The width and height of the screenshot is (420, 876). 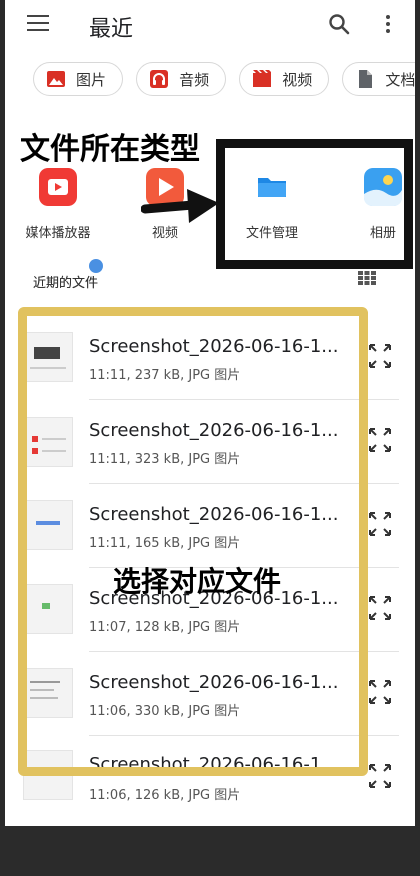 I want to click on recent-files-label: 近期的文件, so click(x=66, y=283).